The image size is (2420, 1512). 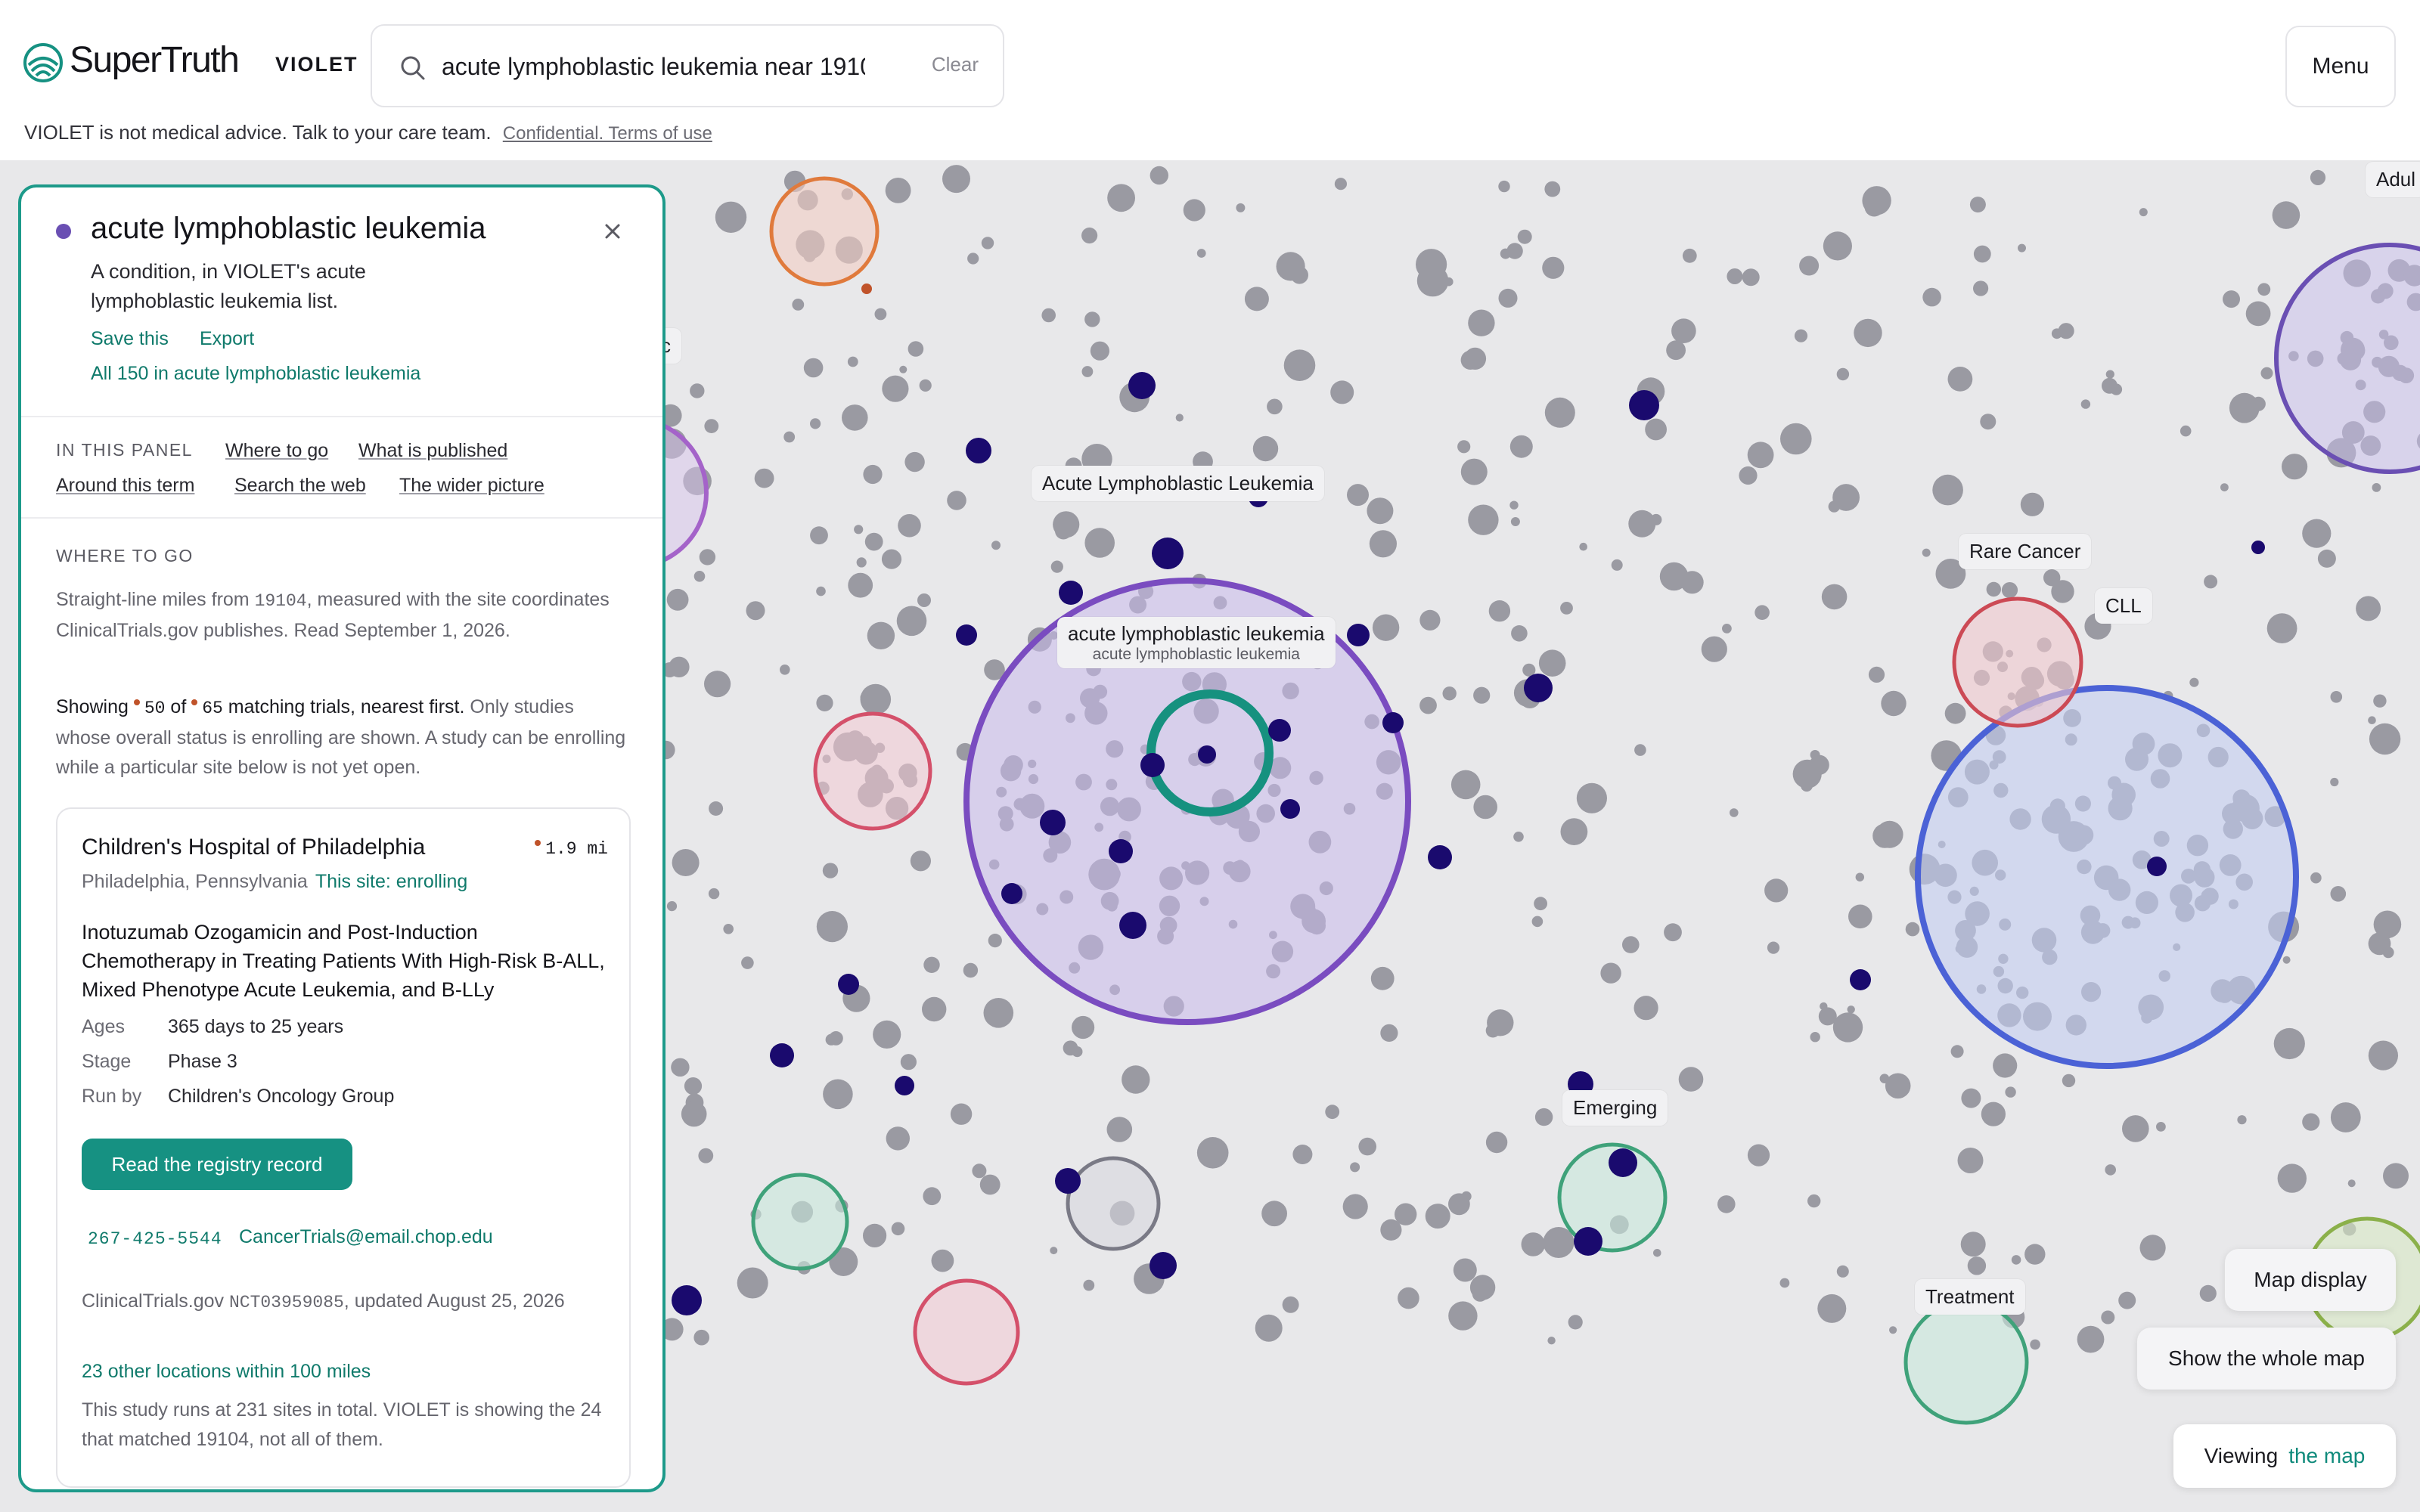 I want to click on label-cll: CLL, so click(x=2123, y=606).